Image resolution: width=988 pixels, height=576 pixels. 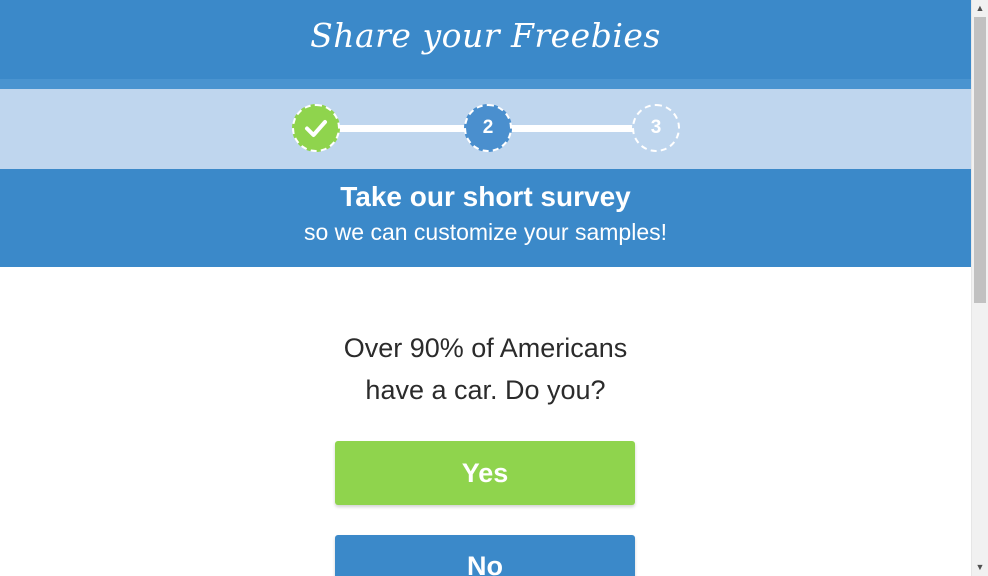 I want to click on progress-tracker: 2 3, so click(x=485, y=129).